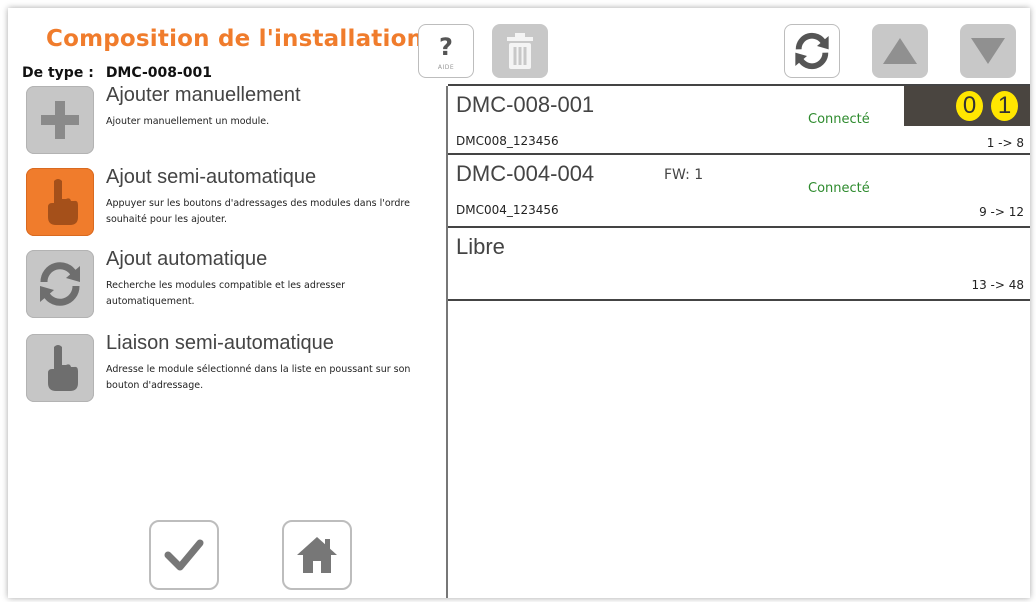  I want to click on action-name: Ajouter manuellement, so click(203, 95).